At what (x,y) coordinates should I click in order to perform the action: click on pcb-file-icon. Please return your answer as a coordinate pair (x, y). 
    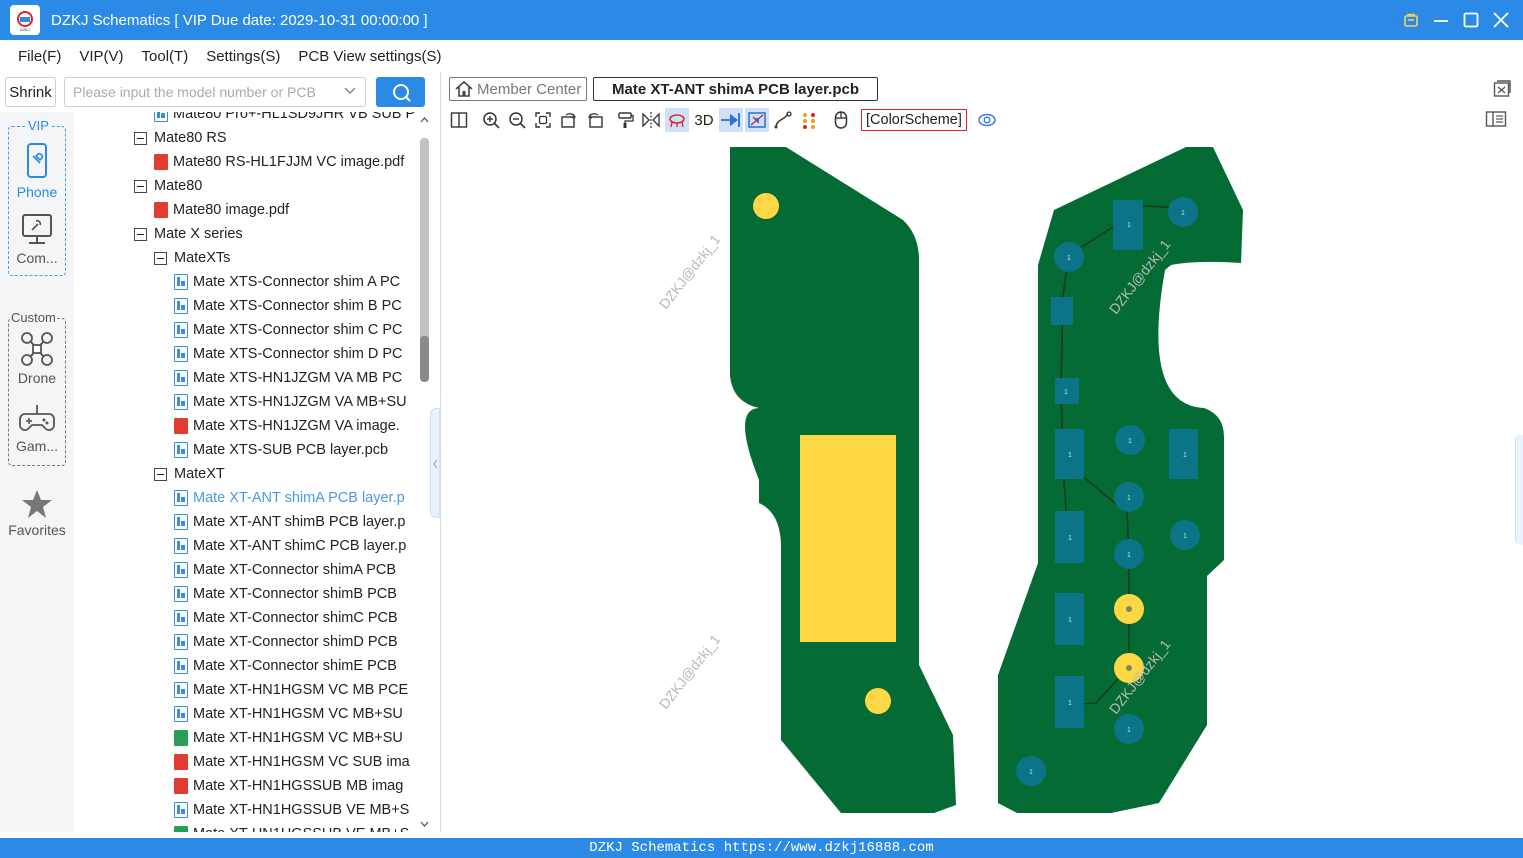
    Looking at the image, I should click on (181, 546).